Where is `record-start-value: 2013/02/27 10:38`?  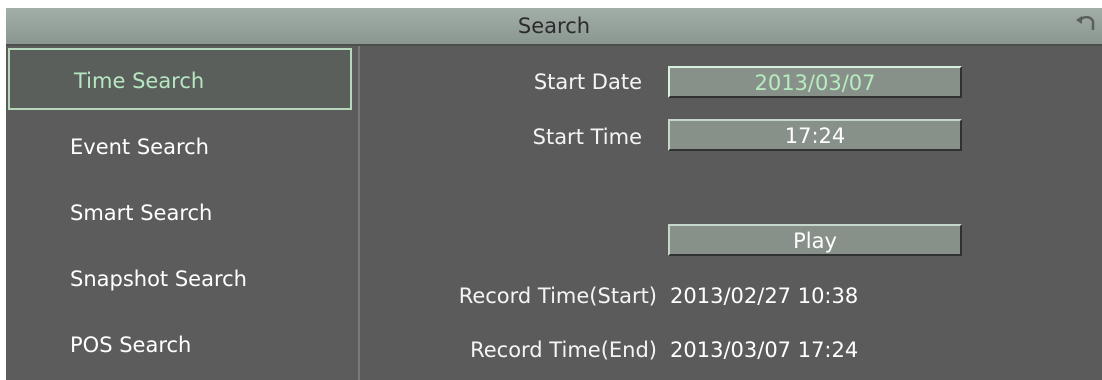
record-start-value: 2013/02/27 10:38 is located at coordinates (764, 296).